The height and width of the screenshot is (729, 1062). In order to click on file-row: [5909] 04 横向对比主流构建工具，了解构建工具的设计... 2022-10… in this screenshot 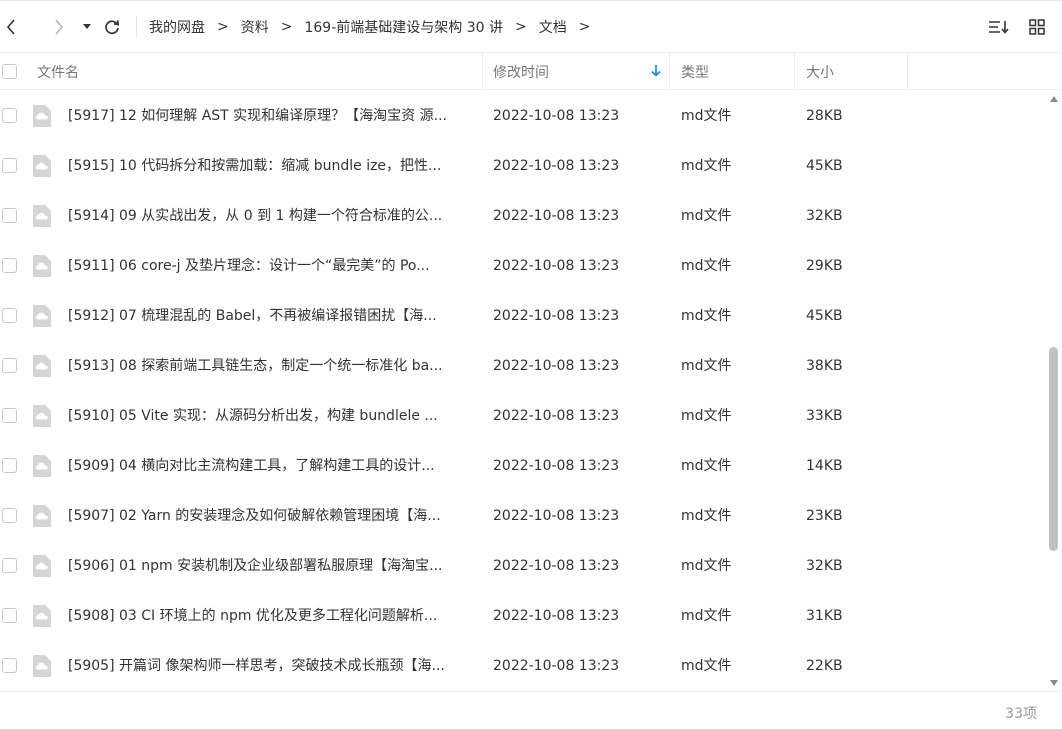, I will do `click(523, 466)`.